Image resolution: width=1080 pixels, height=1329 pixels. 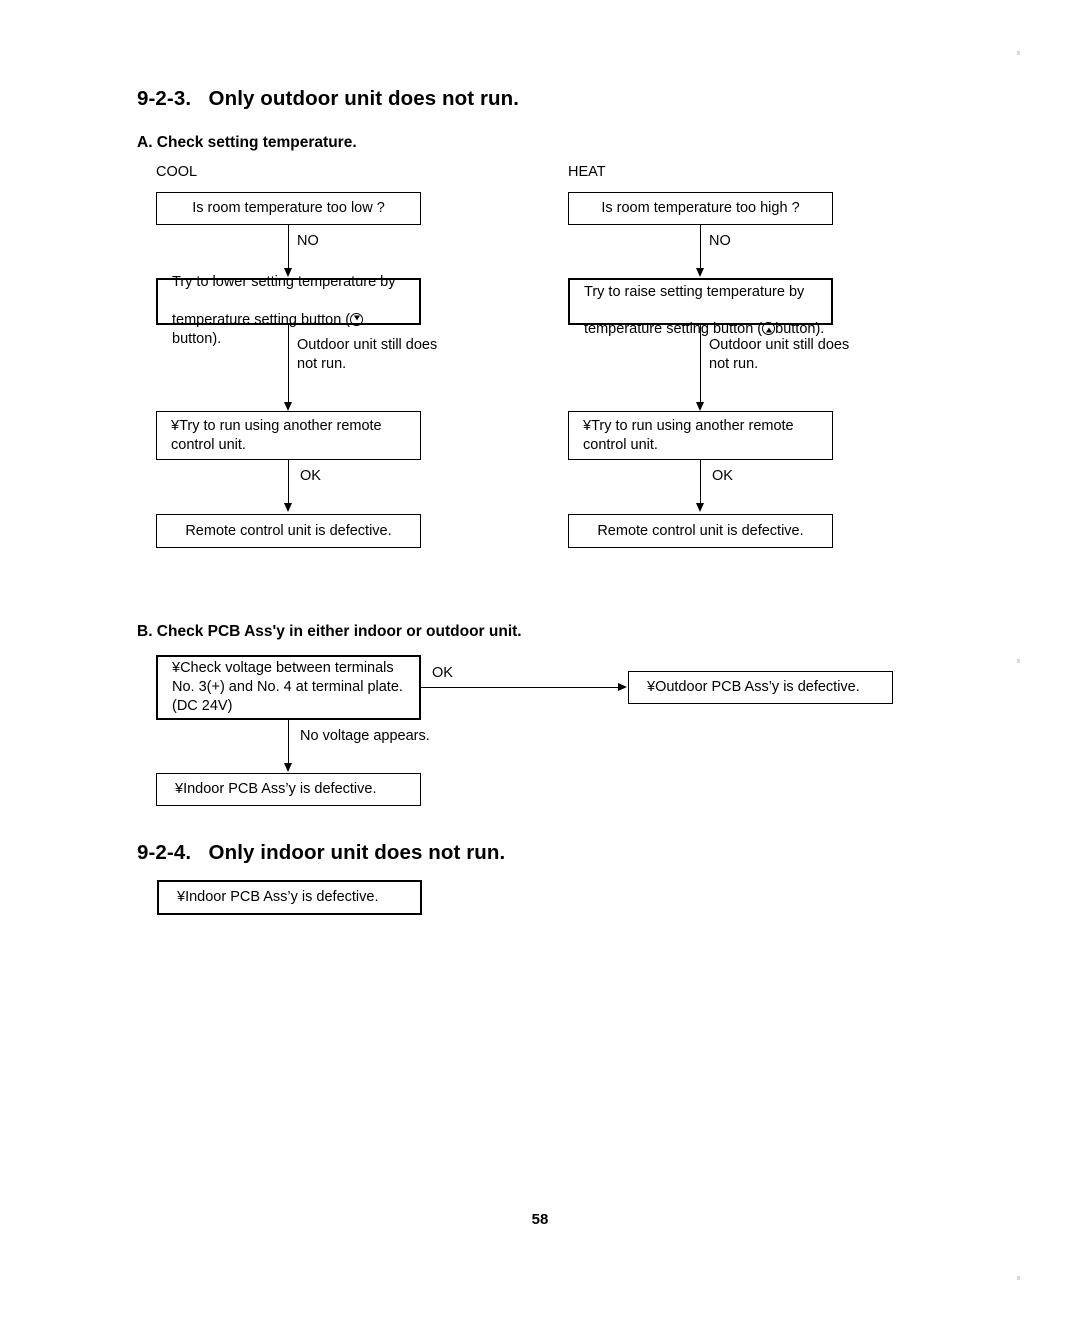 I want to click on heat-raise-line2-post: button)., so click(x=800, y=329).